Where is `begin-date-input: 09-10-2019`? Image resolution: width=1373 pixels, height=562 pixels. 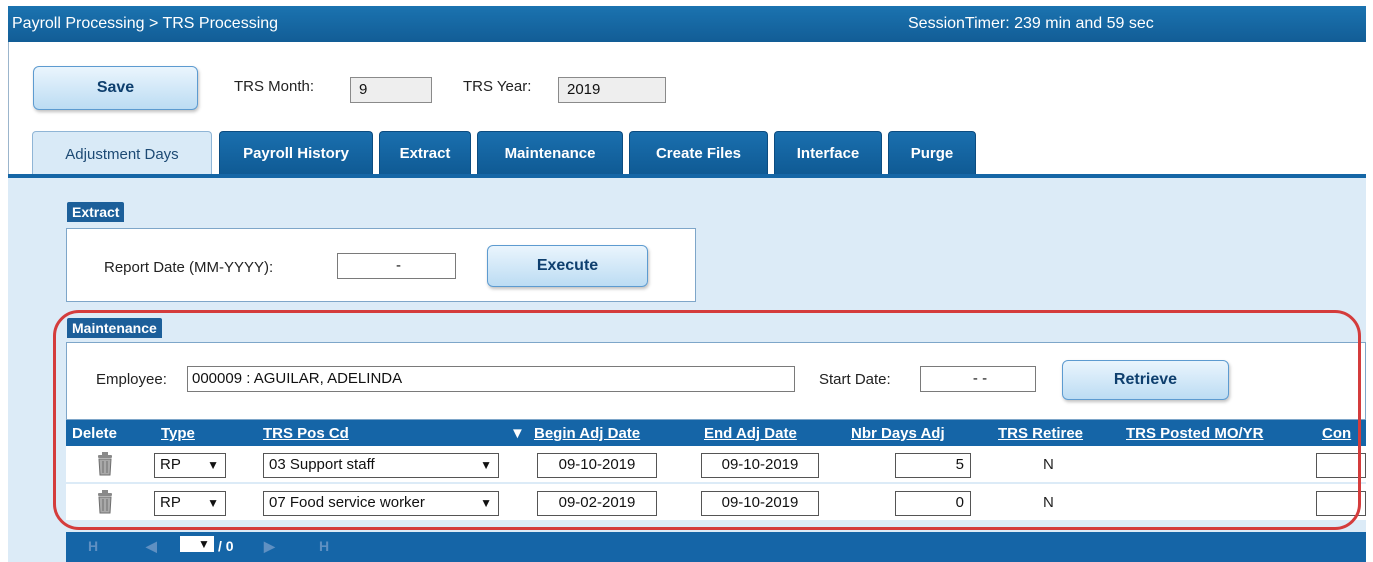 begin-date-input: 09-10-2019 is located at coordinates (597, 465).